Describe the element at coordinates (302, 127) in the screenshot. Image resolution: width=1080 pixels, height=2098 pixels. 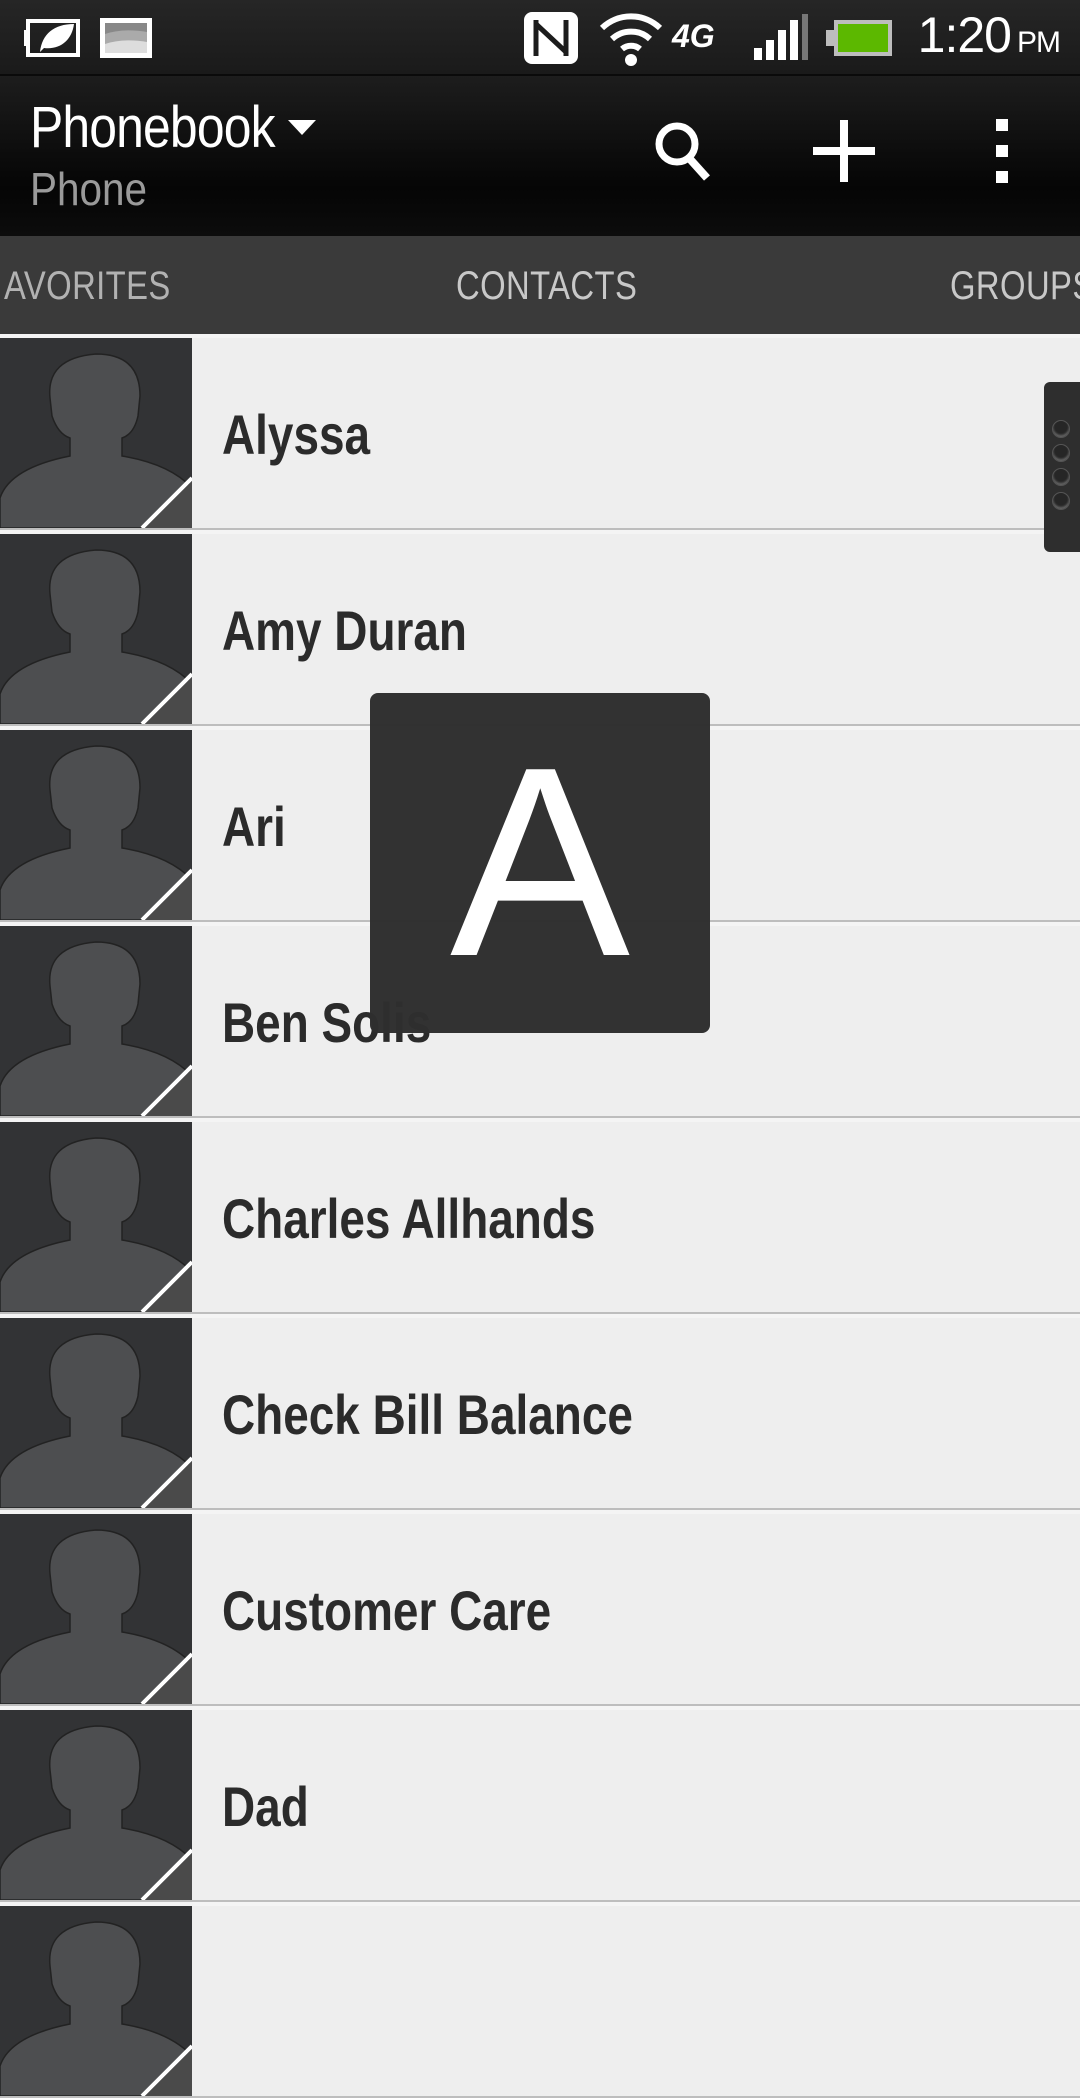
I see `dropdown-caret-icon` at that location.